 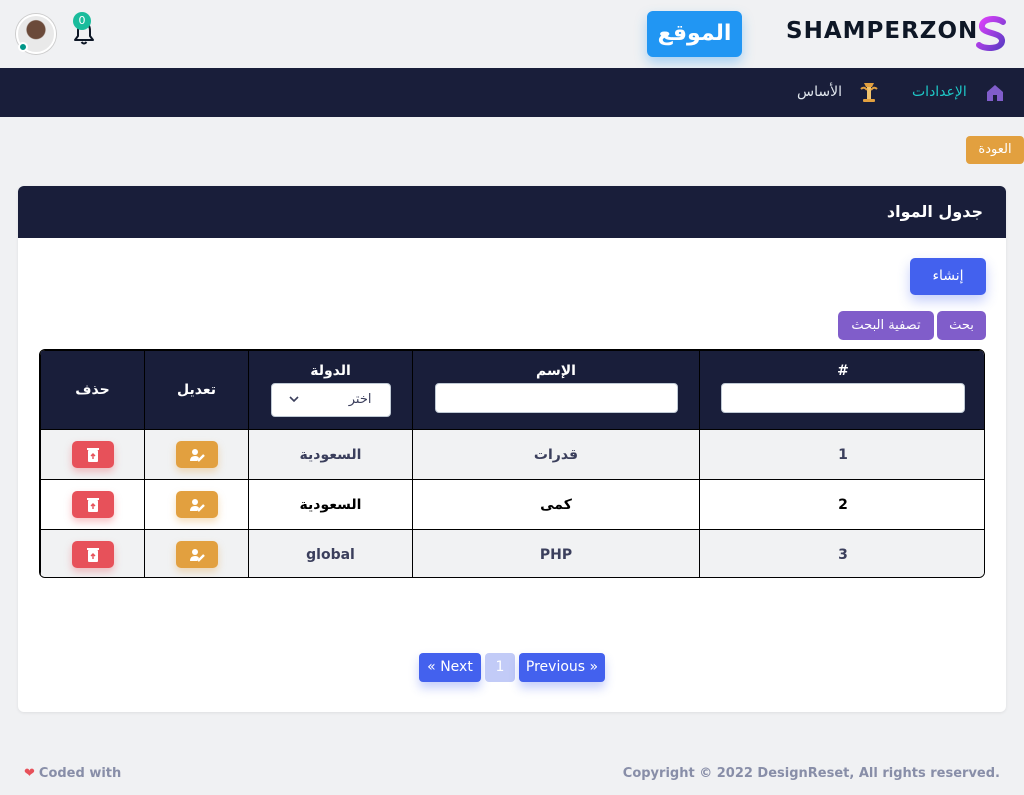 I want to click on col-country: الدولة اختر, so click(x=330, y=390).